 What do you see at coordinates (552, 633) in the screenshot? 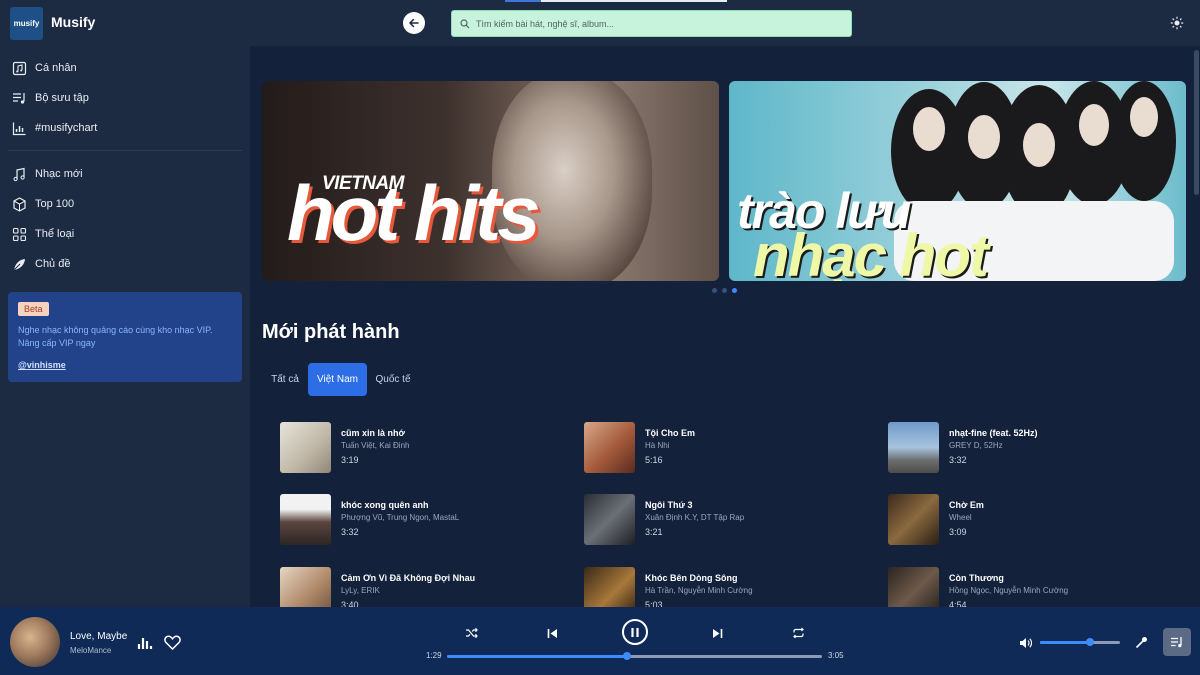
I see `previous-button` at bounding box center [552, 633].